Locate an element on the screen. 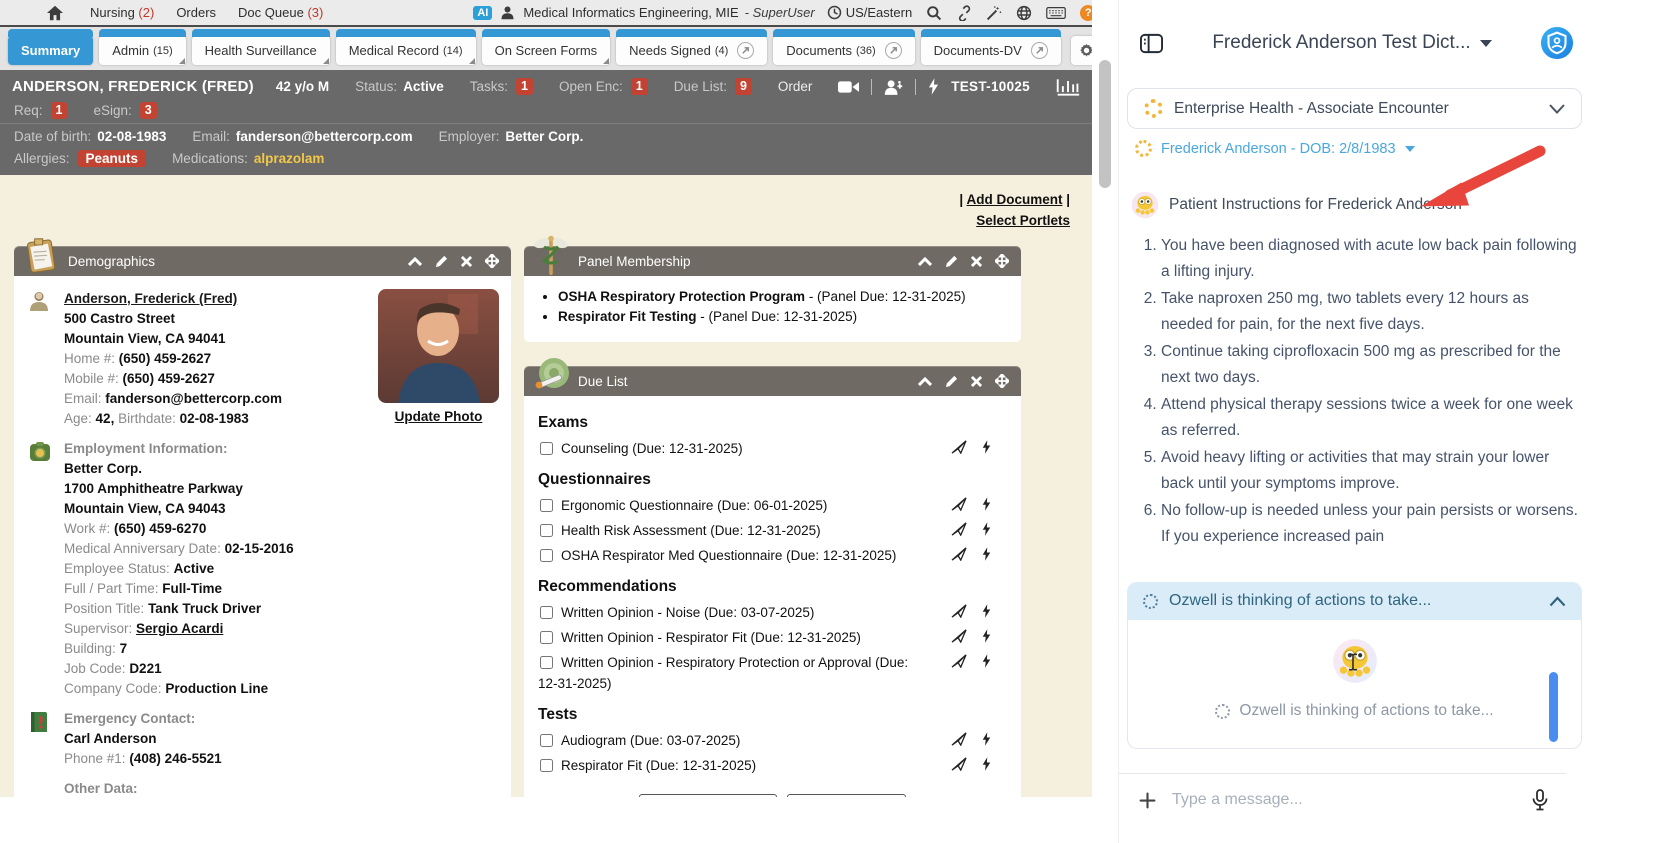 The width and height of the screenshot is (1667, 843). tab-documents: Documents (36) is located at coordinates (844, 47).